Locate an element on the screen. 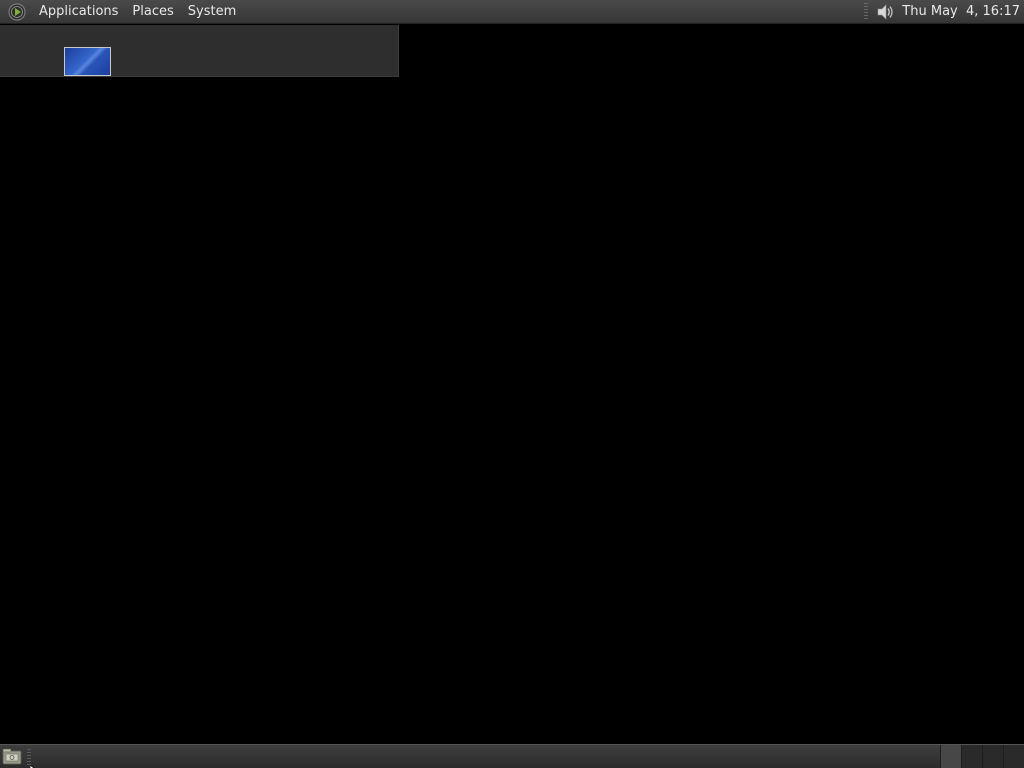 This screenshot has height=768, width=1024. bottom-panel is located at coordinates (512, 756).